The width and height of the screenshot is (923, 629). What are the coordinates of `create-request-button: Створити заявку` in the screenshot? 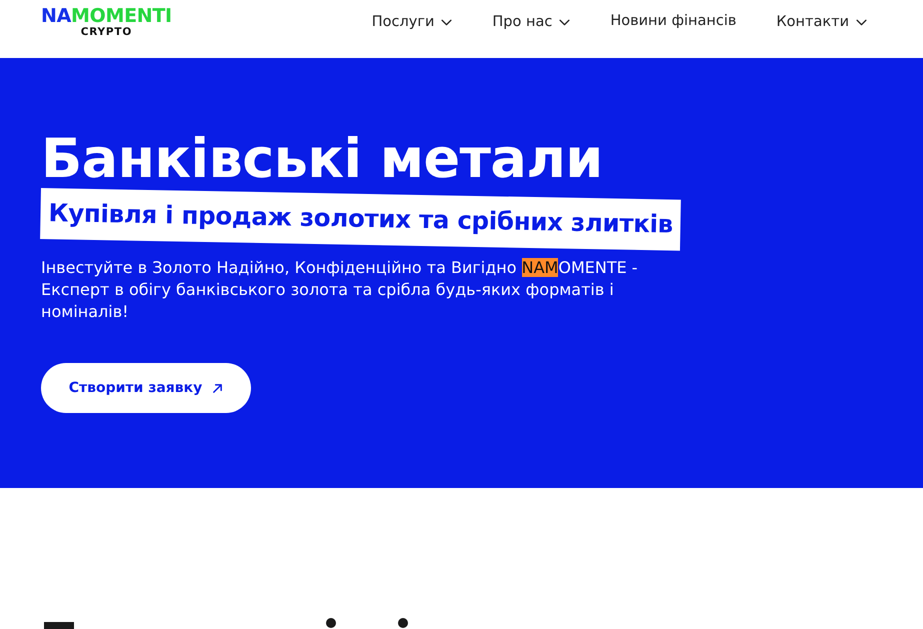 It's located at (146, 388).